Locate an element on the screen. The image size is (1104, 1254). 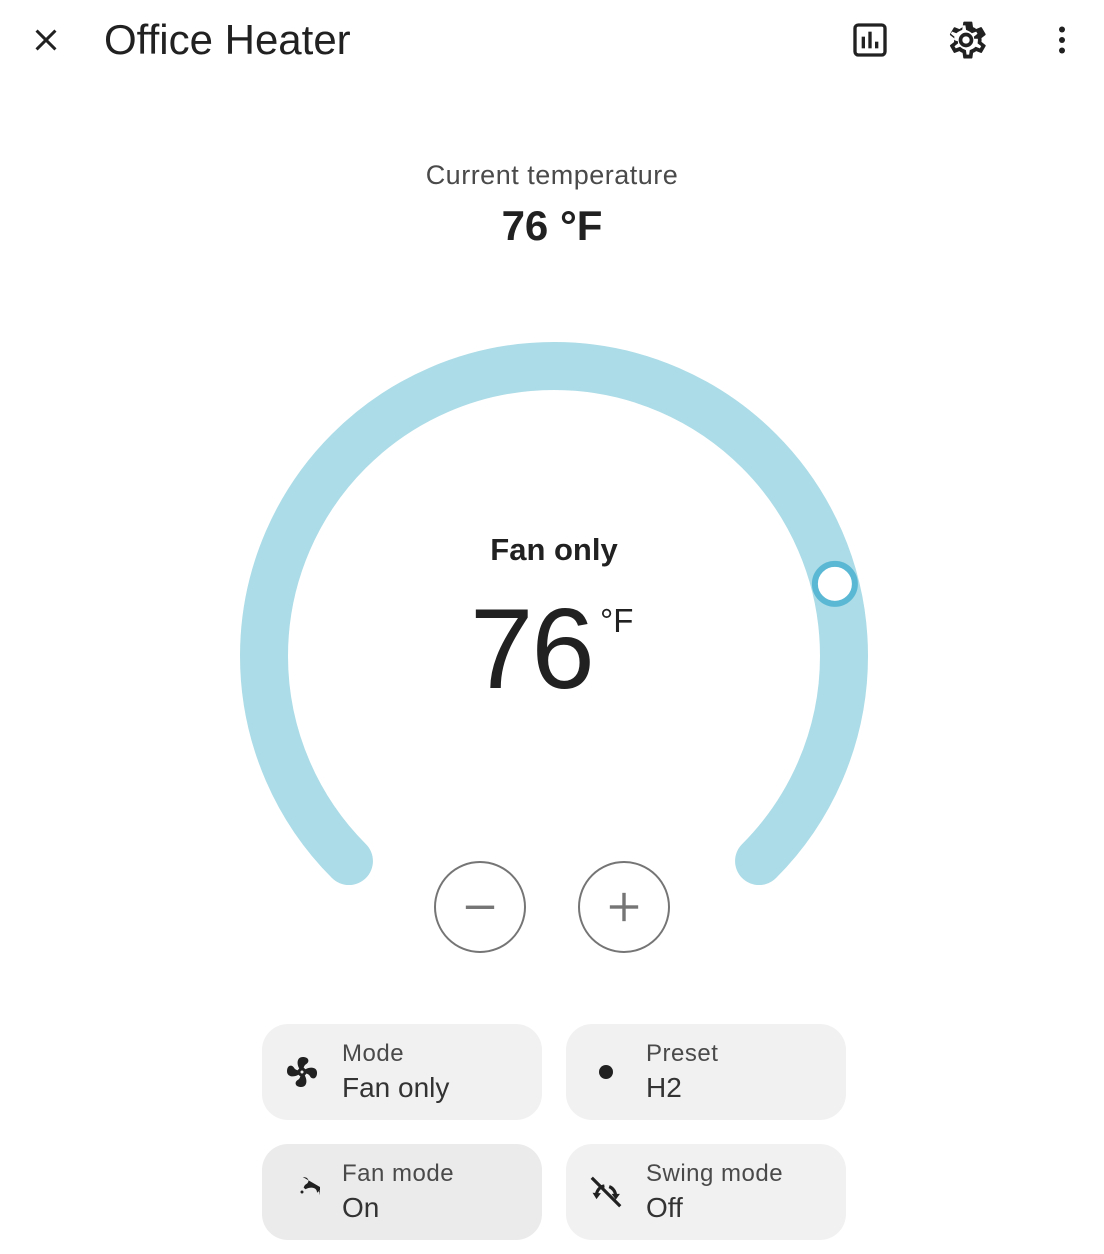
increase-temperature-button is located at coordinates (624, 907).